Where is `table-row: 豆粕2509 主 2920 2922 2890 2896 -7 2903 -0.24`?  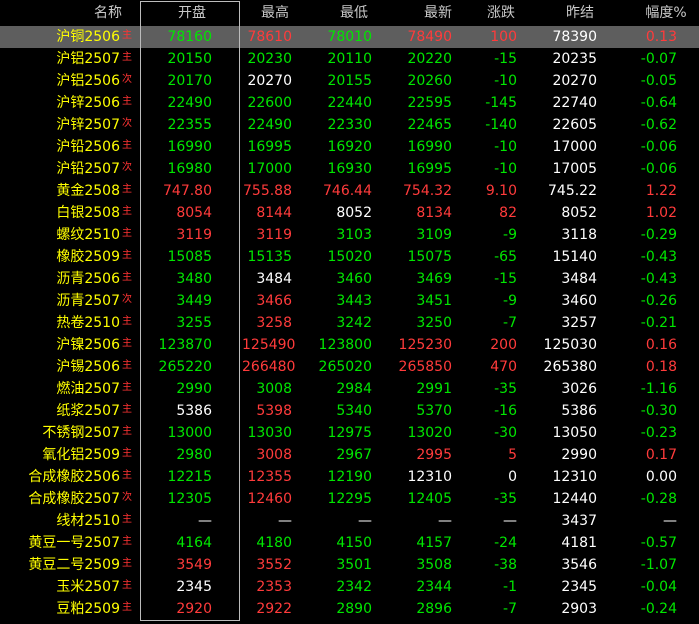
table-row: 豆粕2509 主 2920 2922 2890 2896 -7 2903 -0.24 is located at coordinates (349, 609).